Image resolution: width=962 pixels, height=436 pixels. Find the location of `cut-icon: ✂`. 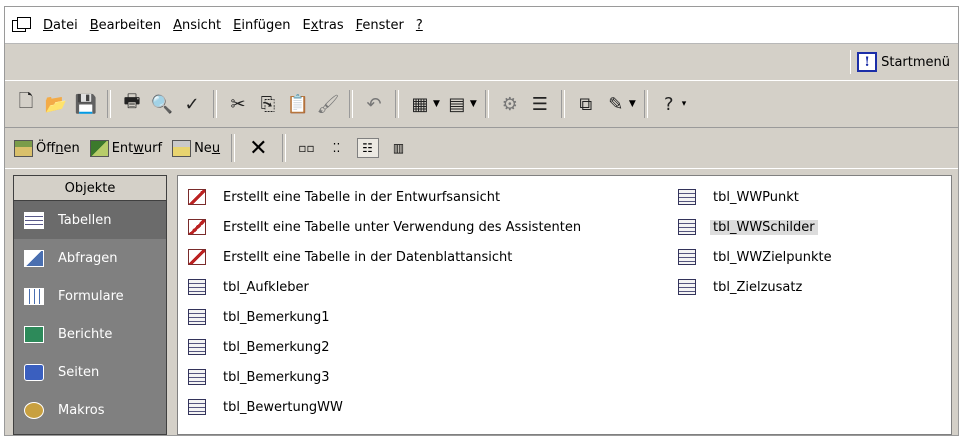

cut-icon: ✂ is located at coordinates (238, 104).